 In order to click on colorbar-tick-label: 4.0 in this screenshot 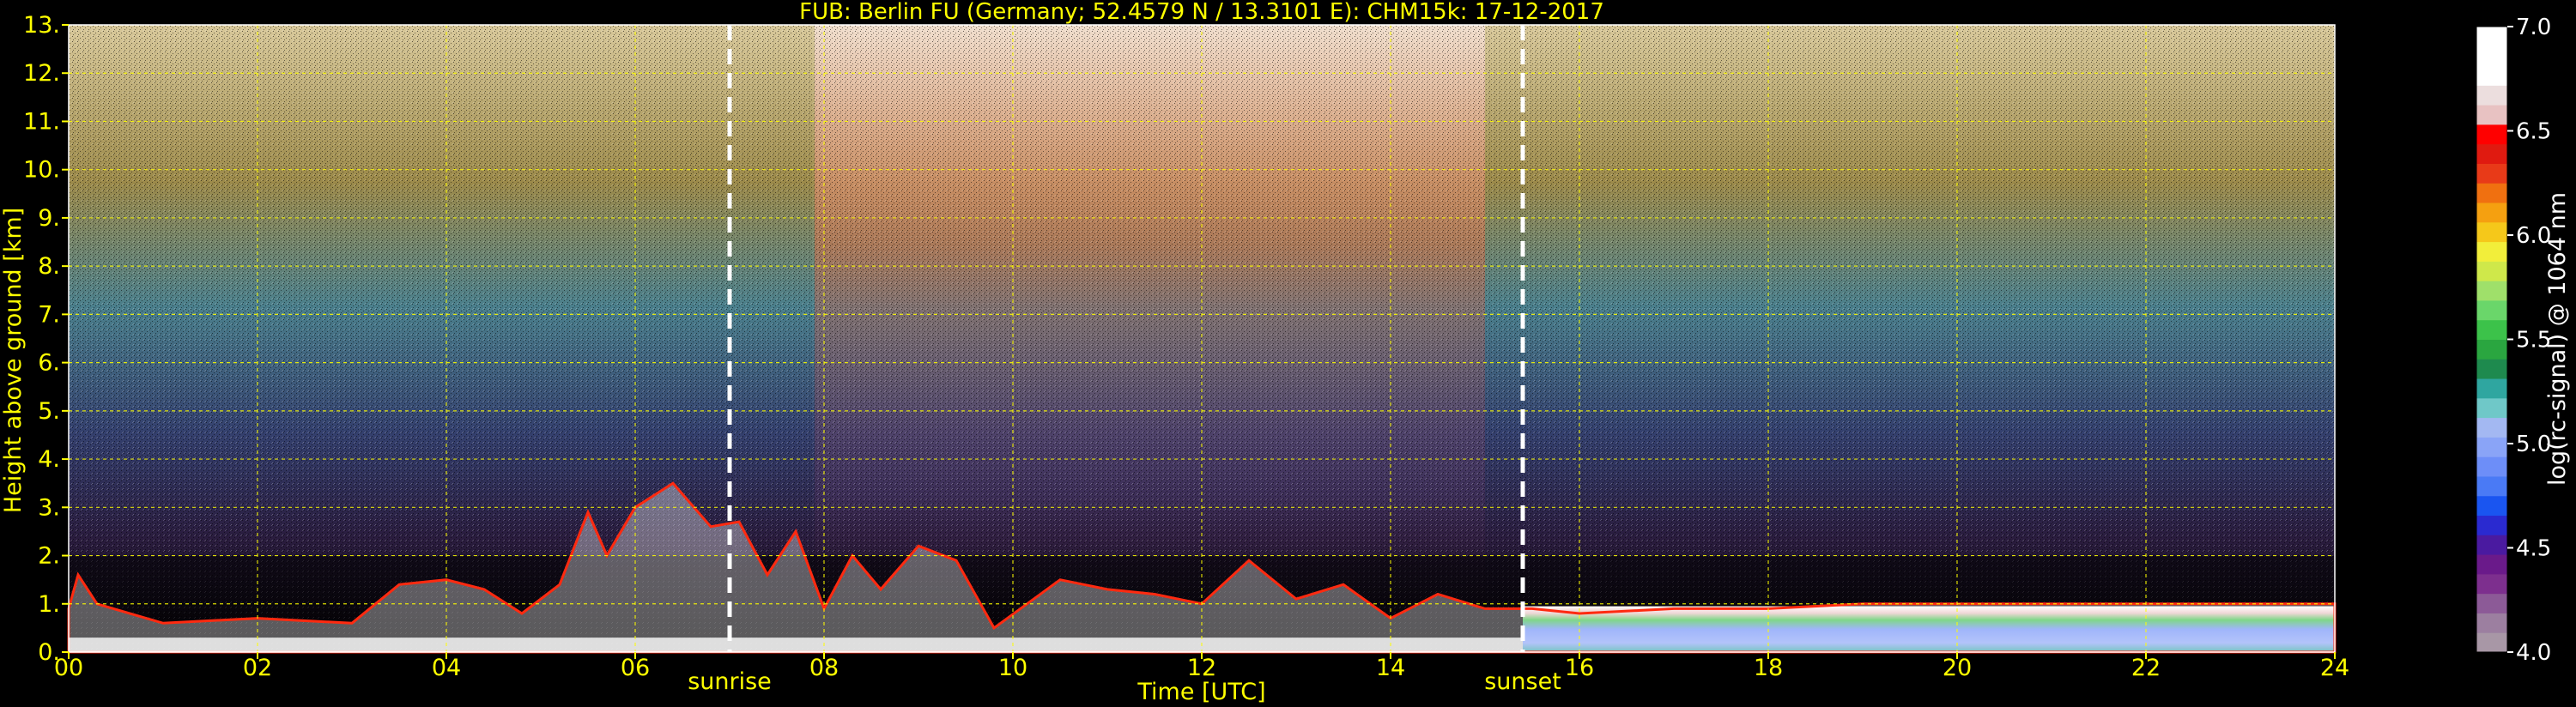, I will do `click(2533, 653)`.